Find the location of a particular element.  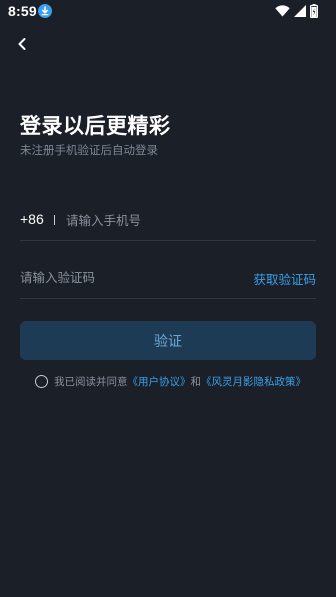

country-code-divider is located at coordinates (54, 220).